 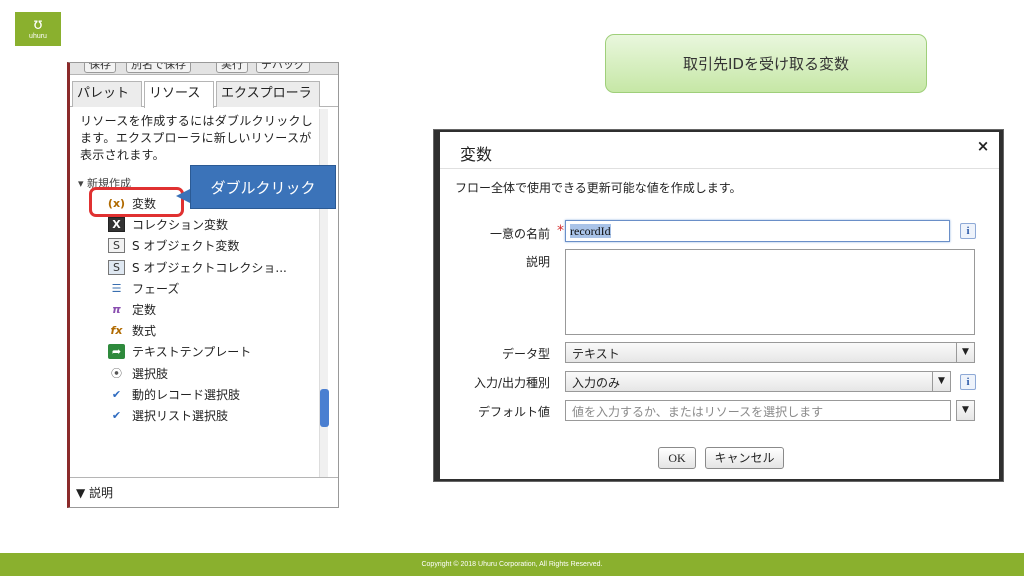 I want to click on required-marker: *, so click(x=560, y=231).